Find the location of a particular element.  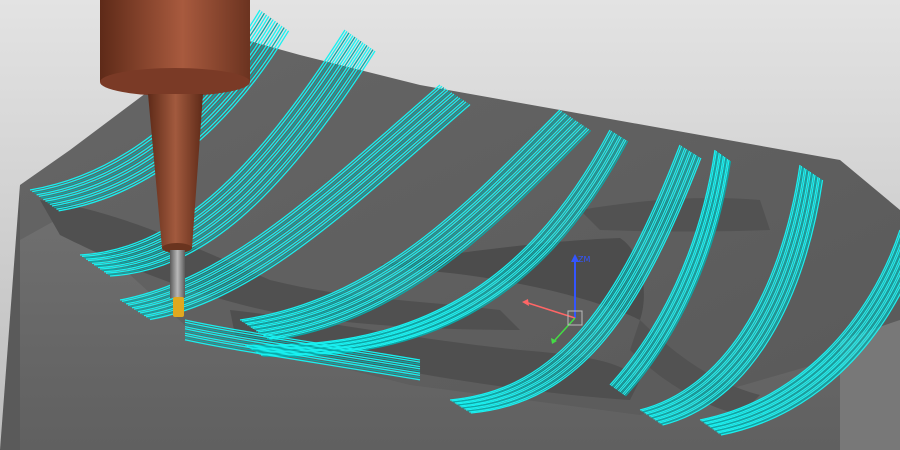

spindle-face is located at coordinates (175, 82).